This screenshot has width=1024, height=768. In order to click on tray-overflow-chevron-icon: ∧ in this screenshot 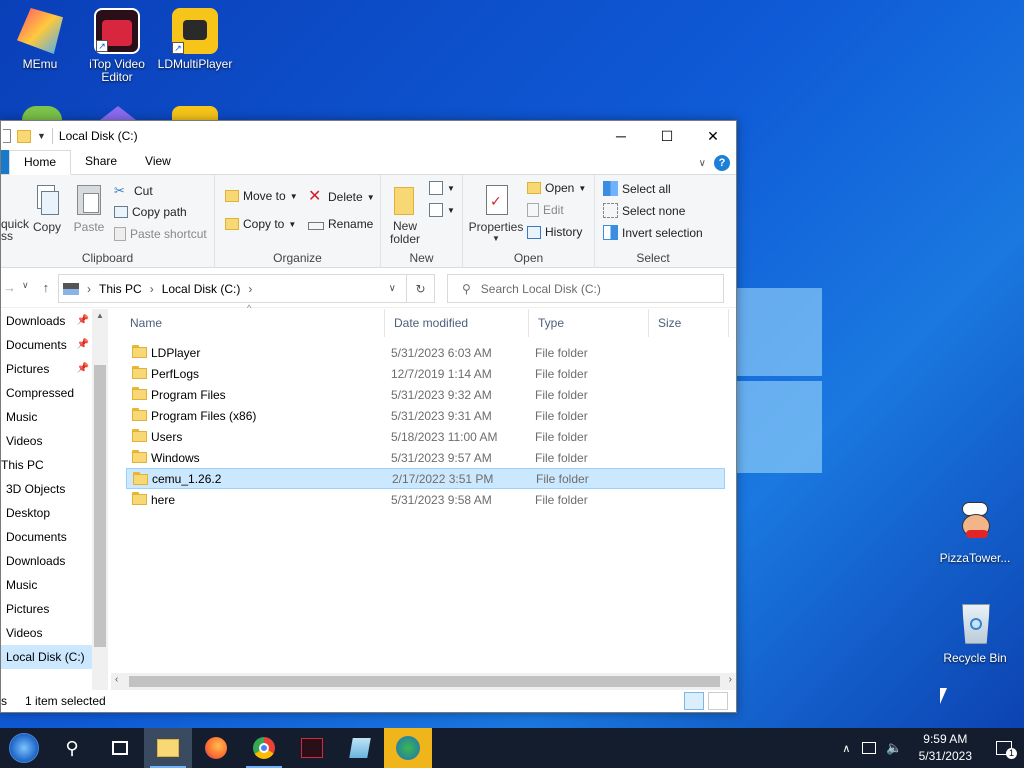, I will do `click(846, 748)`.